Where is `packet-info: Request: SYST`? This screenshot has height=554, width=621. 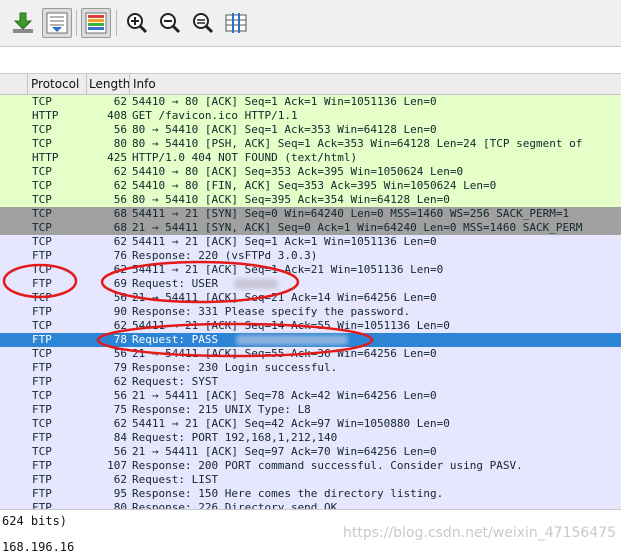 packet-info: Request: SYST is located at coordinates (175, 381).